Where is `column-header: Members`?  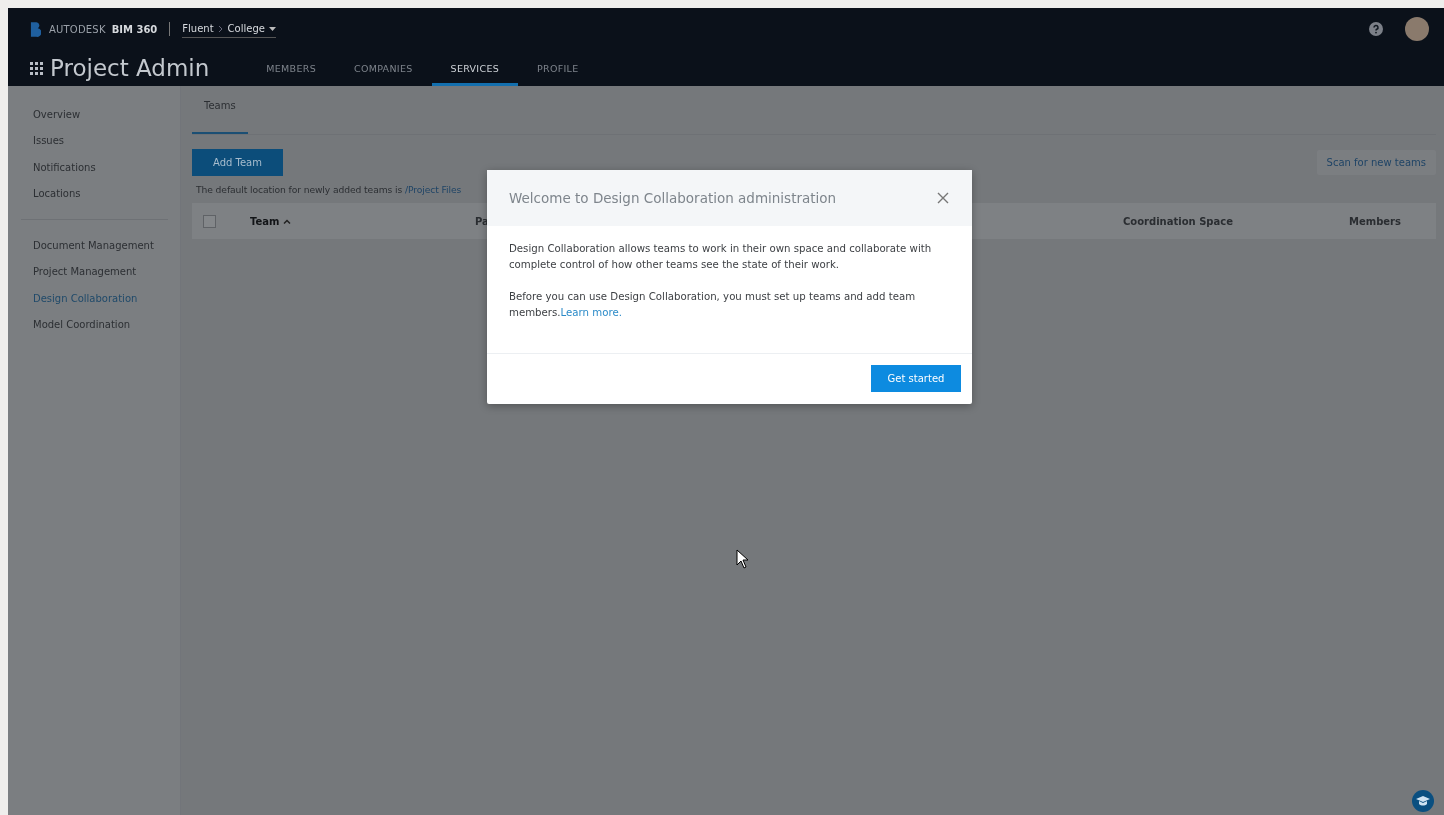
column-header: Members is located at coordinates (1375, 221).